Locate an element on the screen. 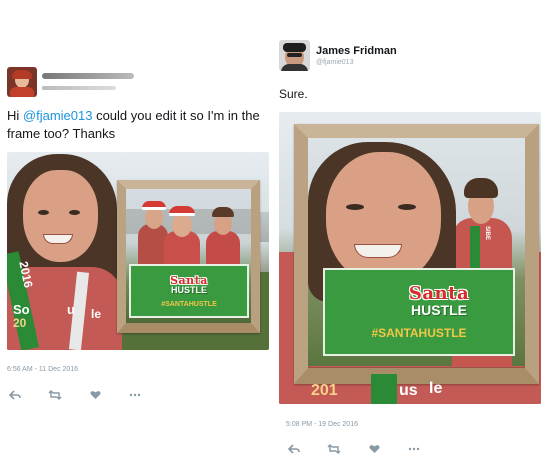 The height and width of the screenshot is (475, 550). right-banner-logo-bottom: HUSTLE is located at coordinates (439, 310).